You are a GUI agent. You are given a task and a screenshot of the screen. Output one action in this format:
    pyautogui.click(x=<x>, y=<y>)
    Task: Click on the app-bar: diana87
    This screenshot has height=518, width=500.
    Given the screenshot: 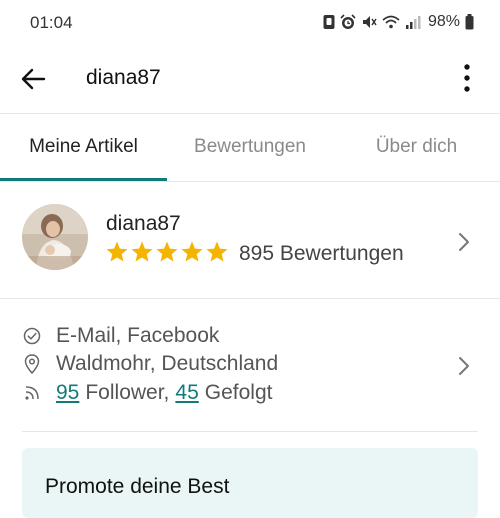 What is the action you would take?
    pyautogui.click(x=250, y=79)
    